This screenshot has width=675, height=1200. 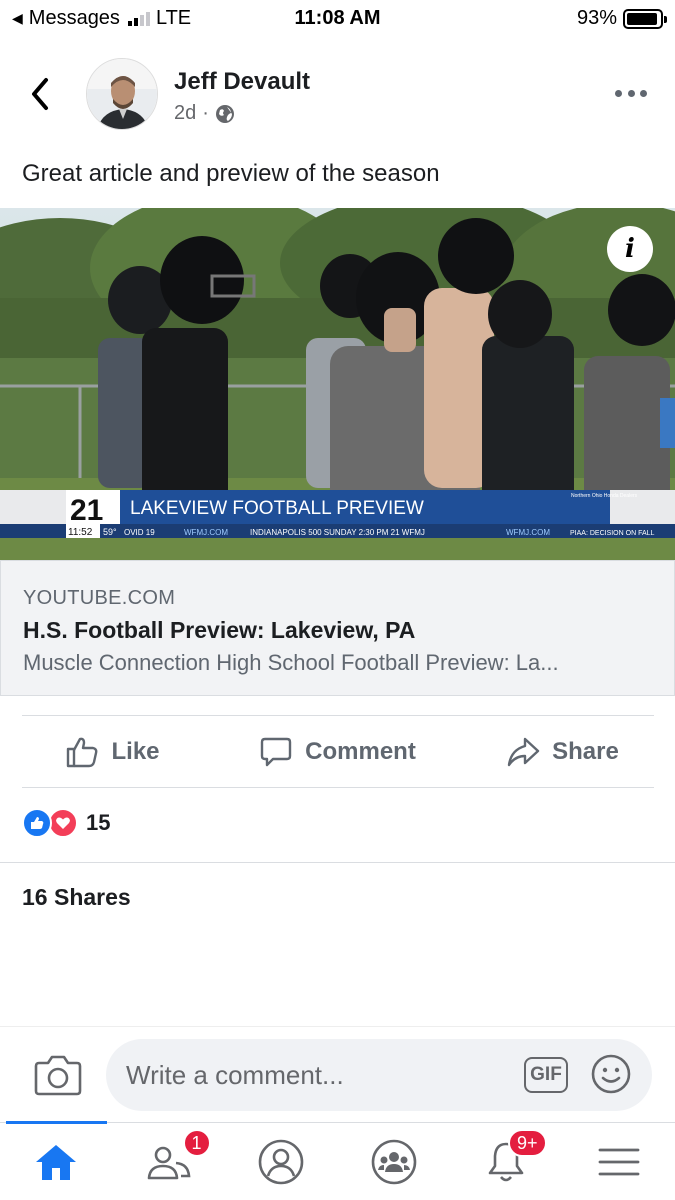 What do you see at coordinates (37, 823) in the screenshot?
I see `like-reaction-icon` at bounding box center [37, 823].